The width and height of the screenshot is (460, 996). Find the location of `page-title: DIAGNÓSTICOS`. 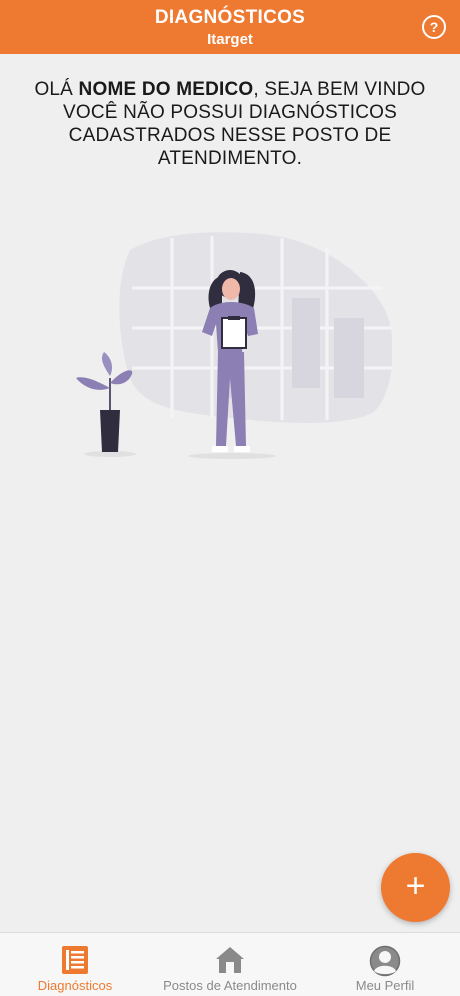

page-title: DIAGNÓSTICOS is located at coordinates (230, 17).